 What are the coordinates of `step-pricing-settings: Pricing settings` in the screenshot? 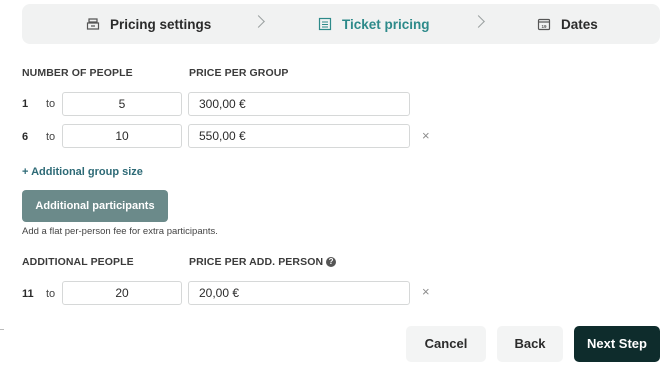 It's located at (148, 24).